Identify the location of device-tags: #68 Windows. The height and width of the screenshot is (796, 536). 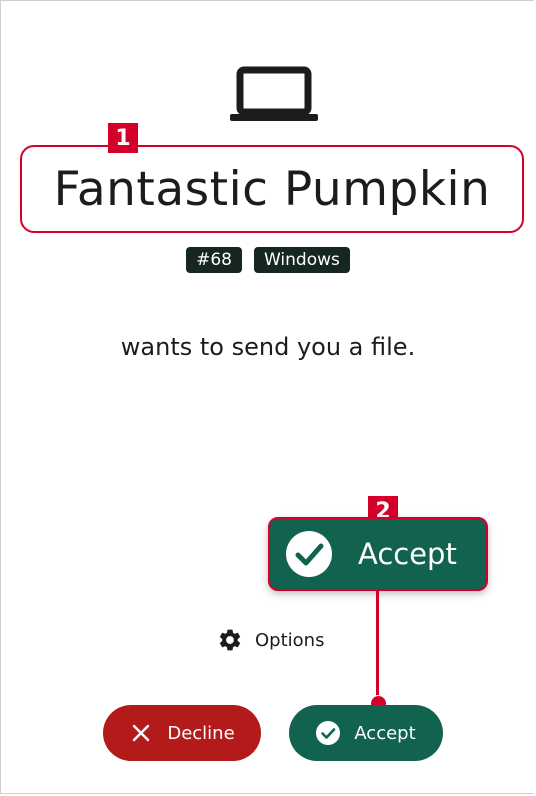
(268, 260).